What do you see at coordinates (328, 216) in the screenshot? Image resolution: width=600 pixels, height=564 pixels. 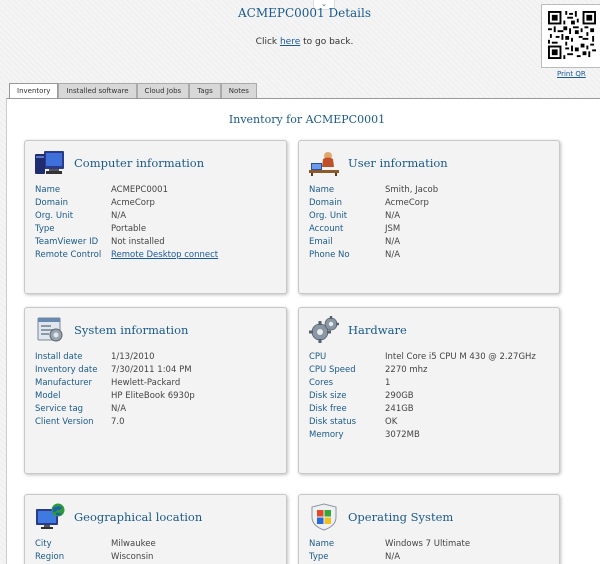 I see `info-label: Org. Unit` at bounding box center [328, 216].